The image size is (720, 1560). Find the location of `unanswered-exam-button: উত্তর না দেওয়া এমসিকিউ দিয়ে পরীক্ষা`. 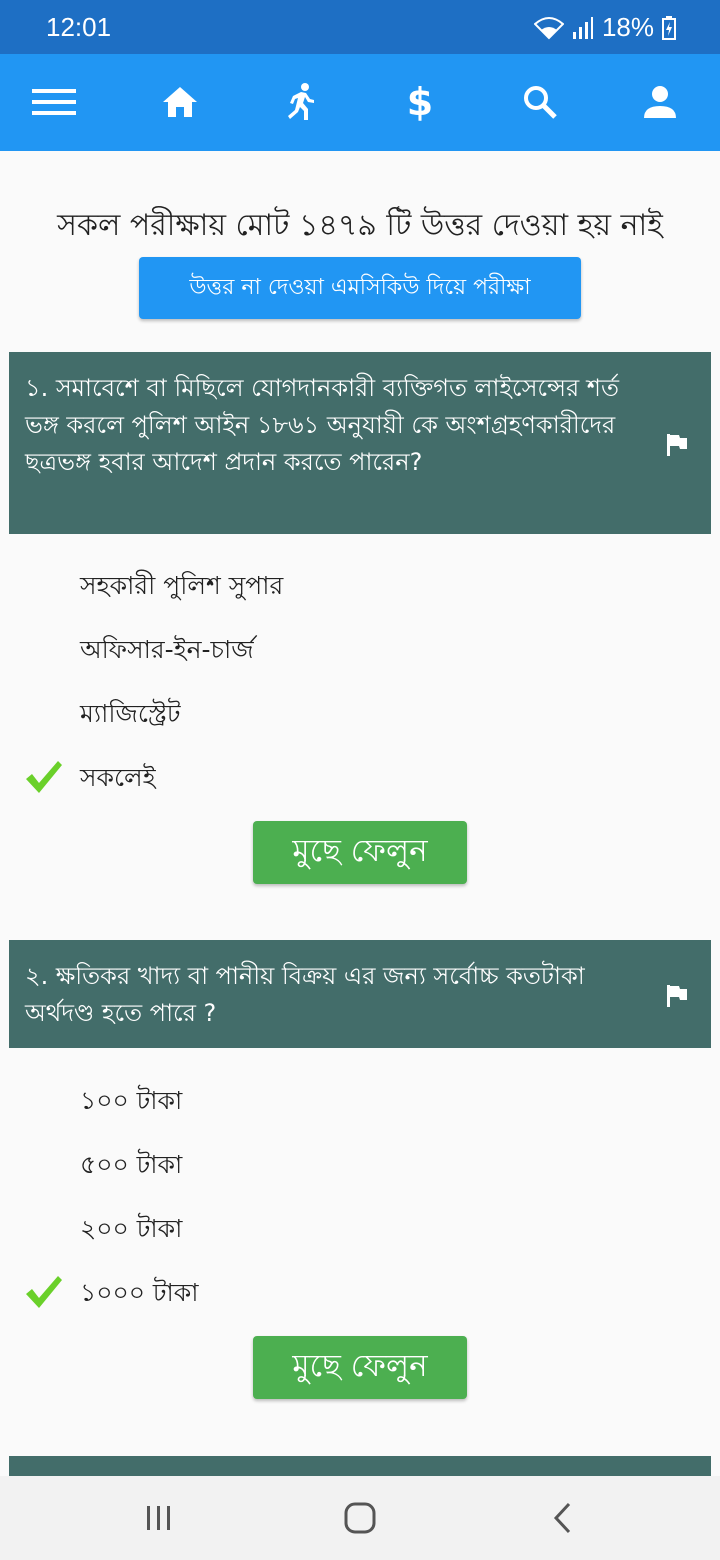

unanswered-exam-button: উত্তর না দেওয়া এমসিকিউ দিয়ে পরীক্ষা is located at coordinates (360, 288).